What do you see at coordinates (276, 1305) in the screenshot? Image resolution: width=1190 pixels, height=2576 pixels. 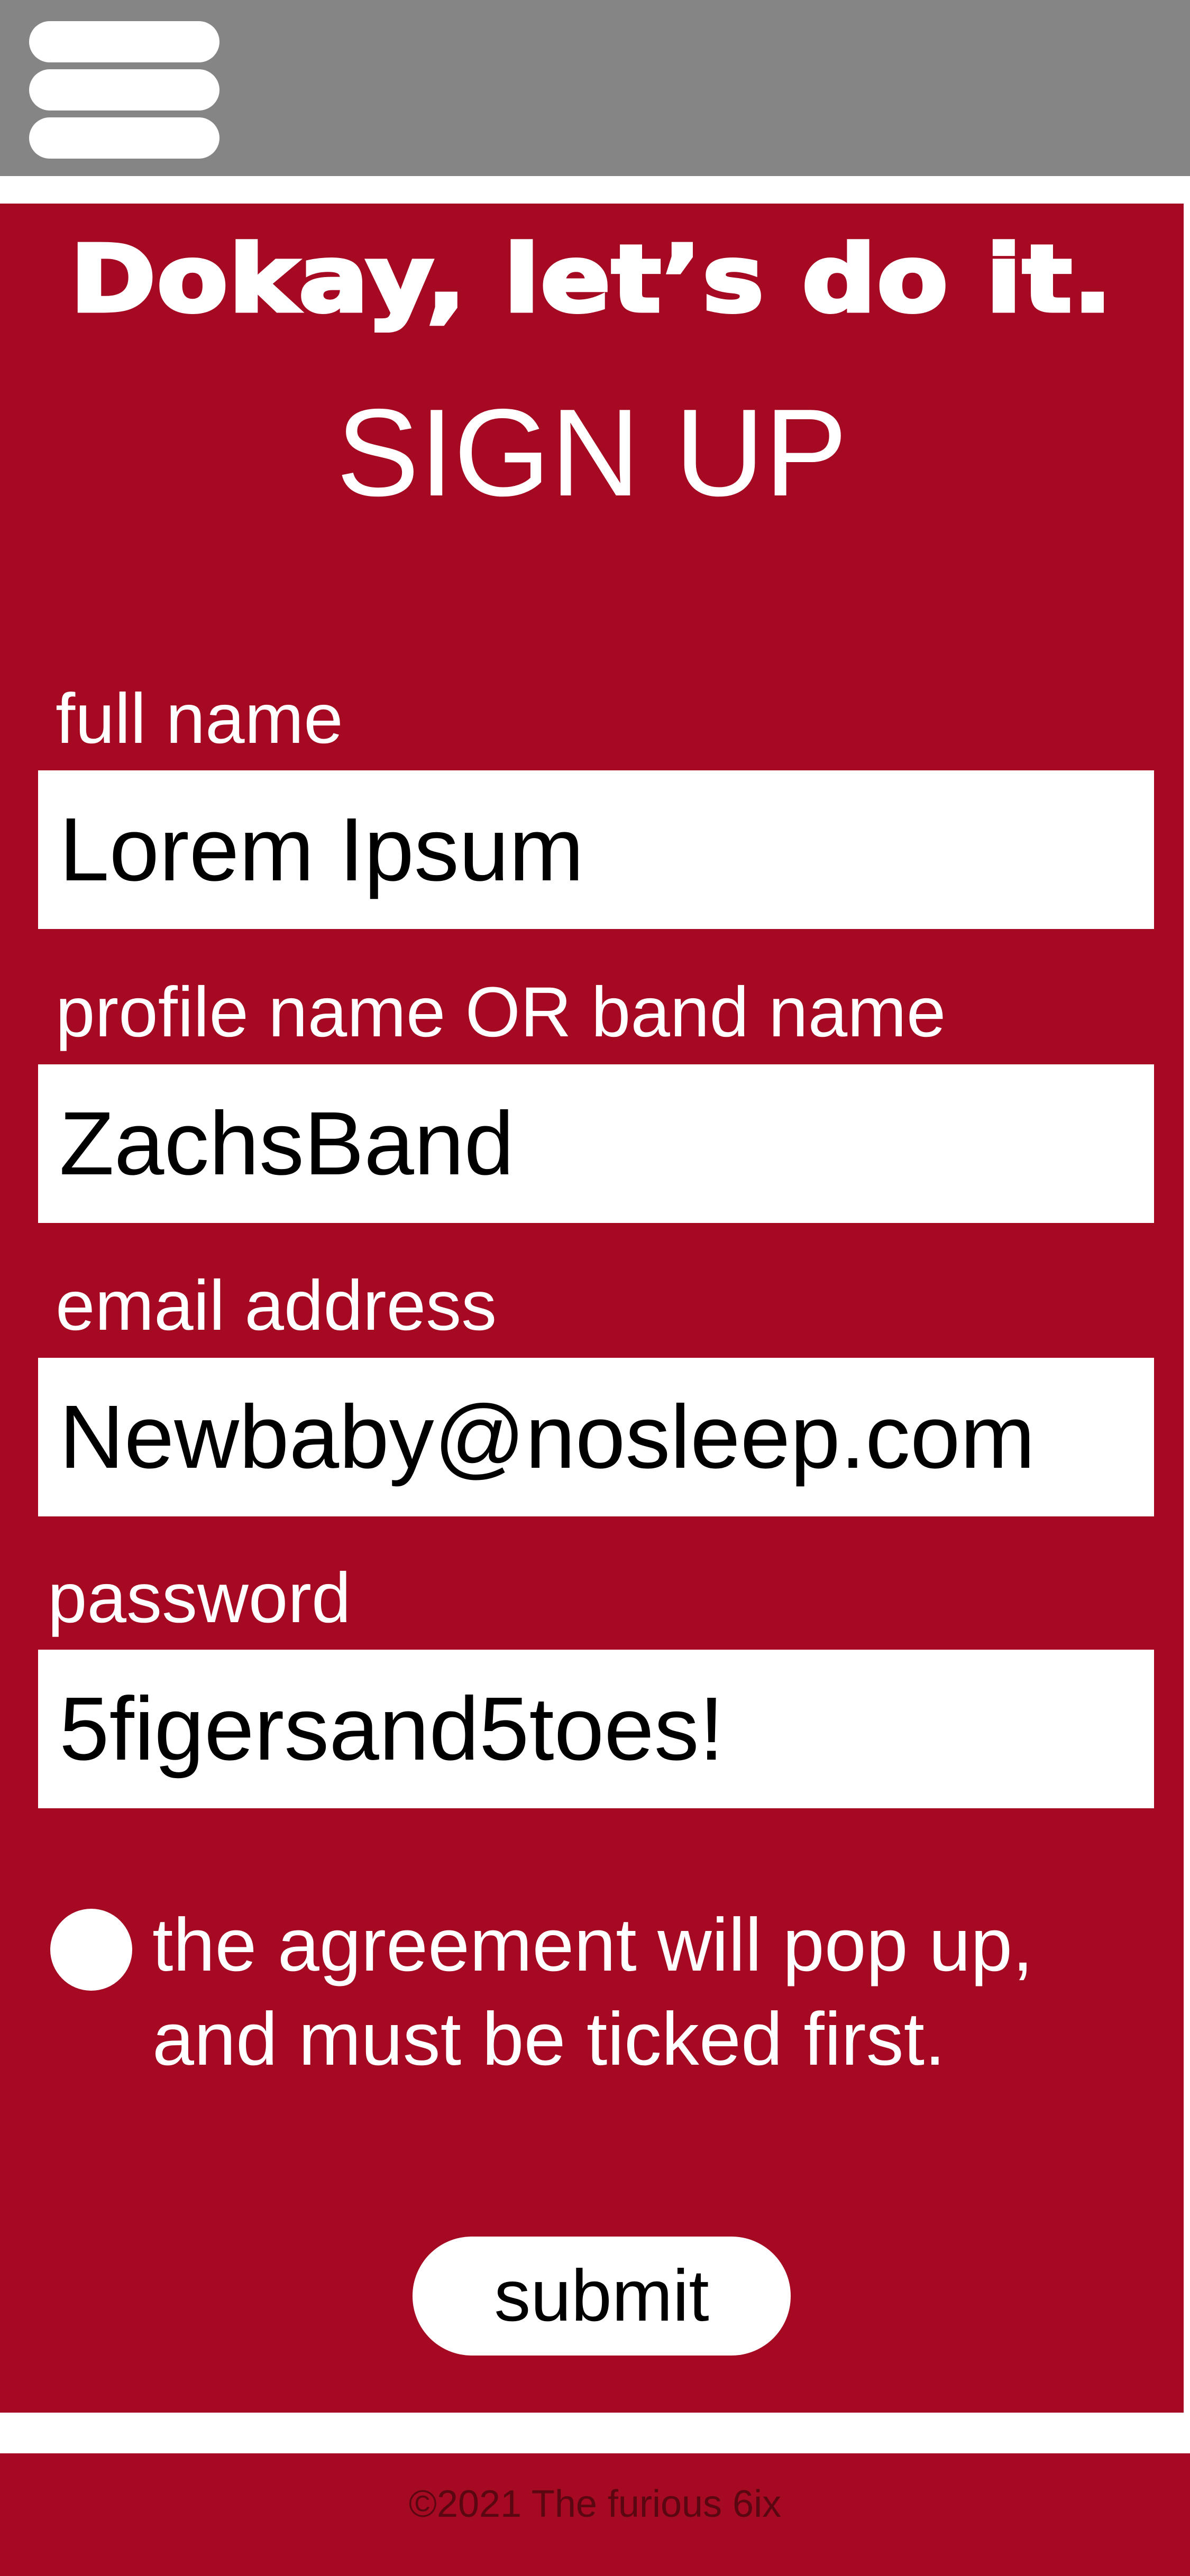 I see `email-label: email address` at bounding box center [276, 1305].